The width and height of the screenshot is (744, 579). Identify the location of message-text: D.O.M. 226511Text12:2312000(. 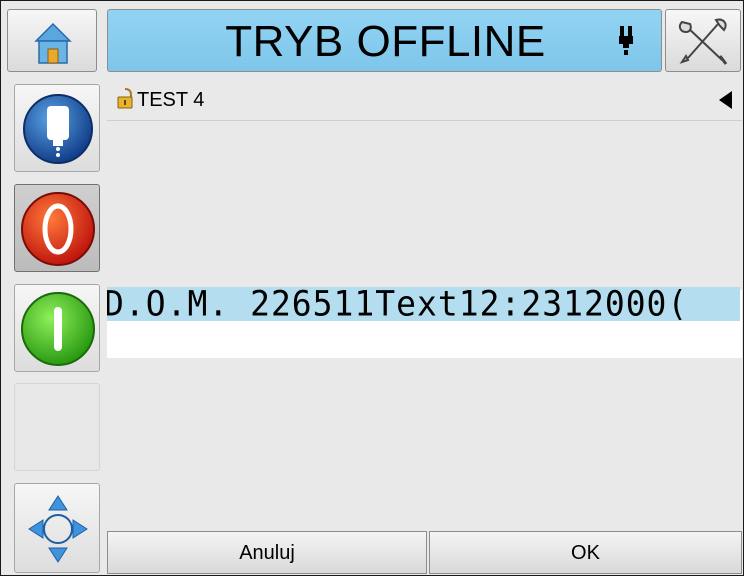
(397, 304).